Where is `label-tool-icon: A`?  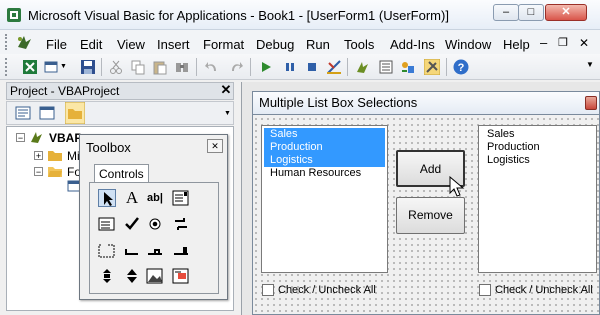 label-tool-icon: A is located at coordinates (132, 198).